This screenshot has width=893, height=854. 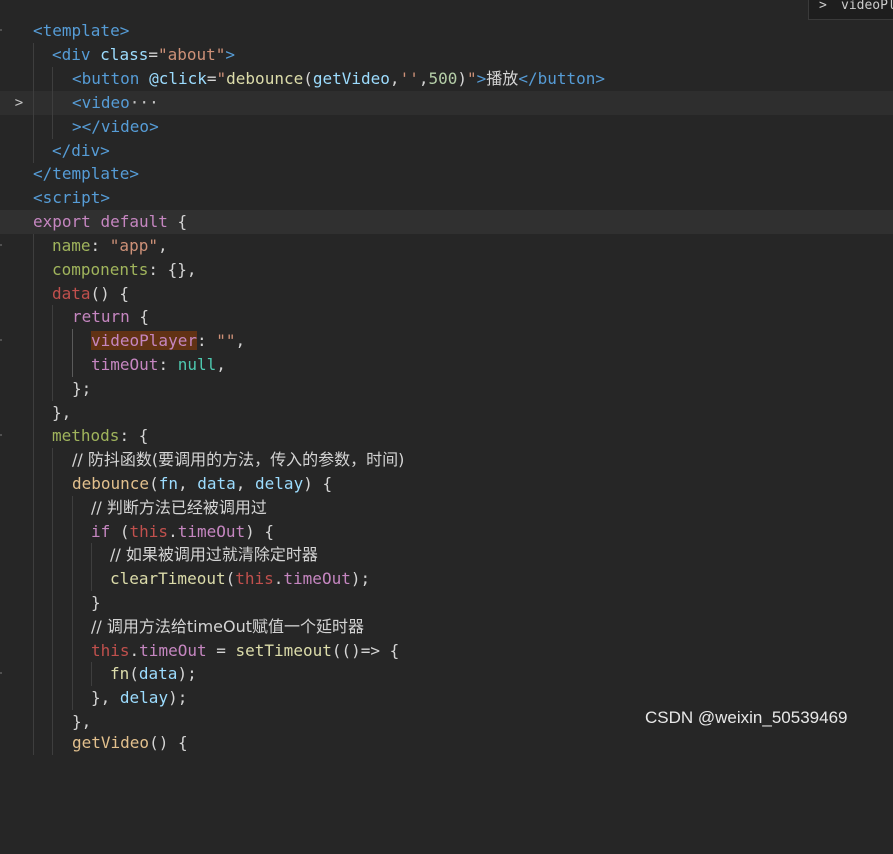 What do you see at coordinates (446, 579) in the screenshot?
I see `code-line: clearTimeout(this.timeOut);` at bounding box center [446, 579].